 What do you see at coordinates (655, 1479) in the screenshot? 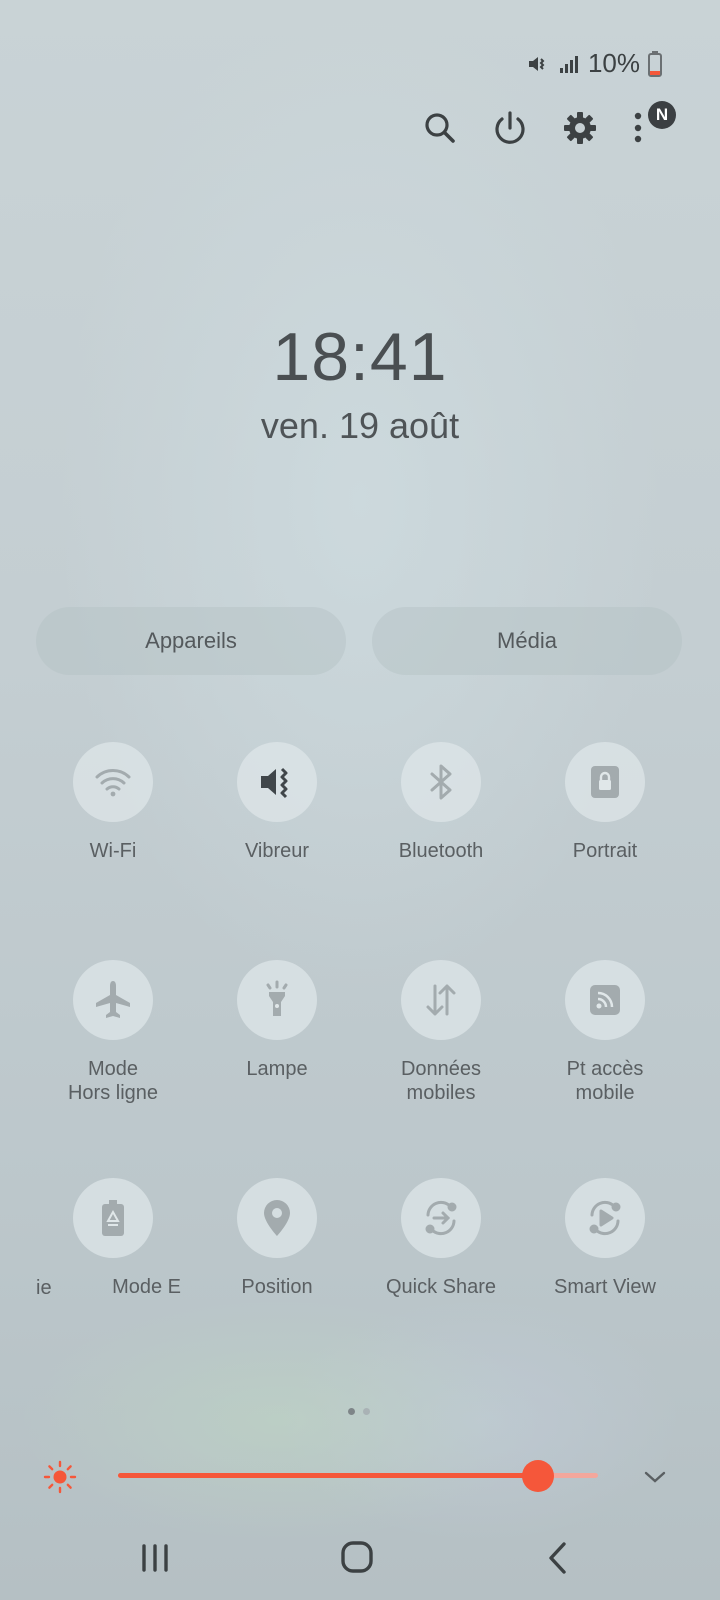
I see `chevron-down-icon` at bounding box center [655, 1479].